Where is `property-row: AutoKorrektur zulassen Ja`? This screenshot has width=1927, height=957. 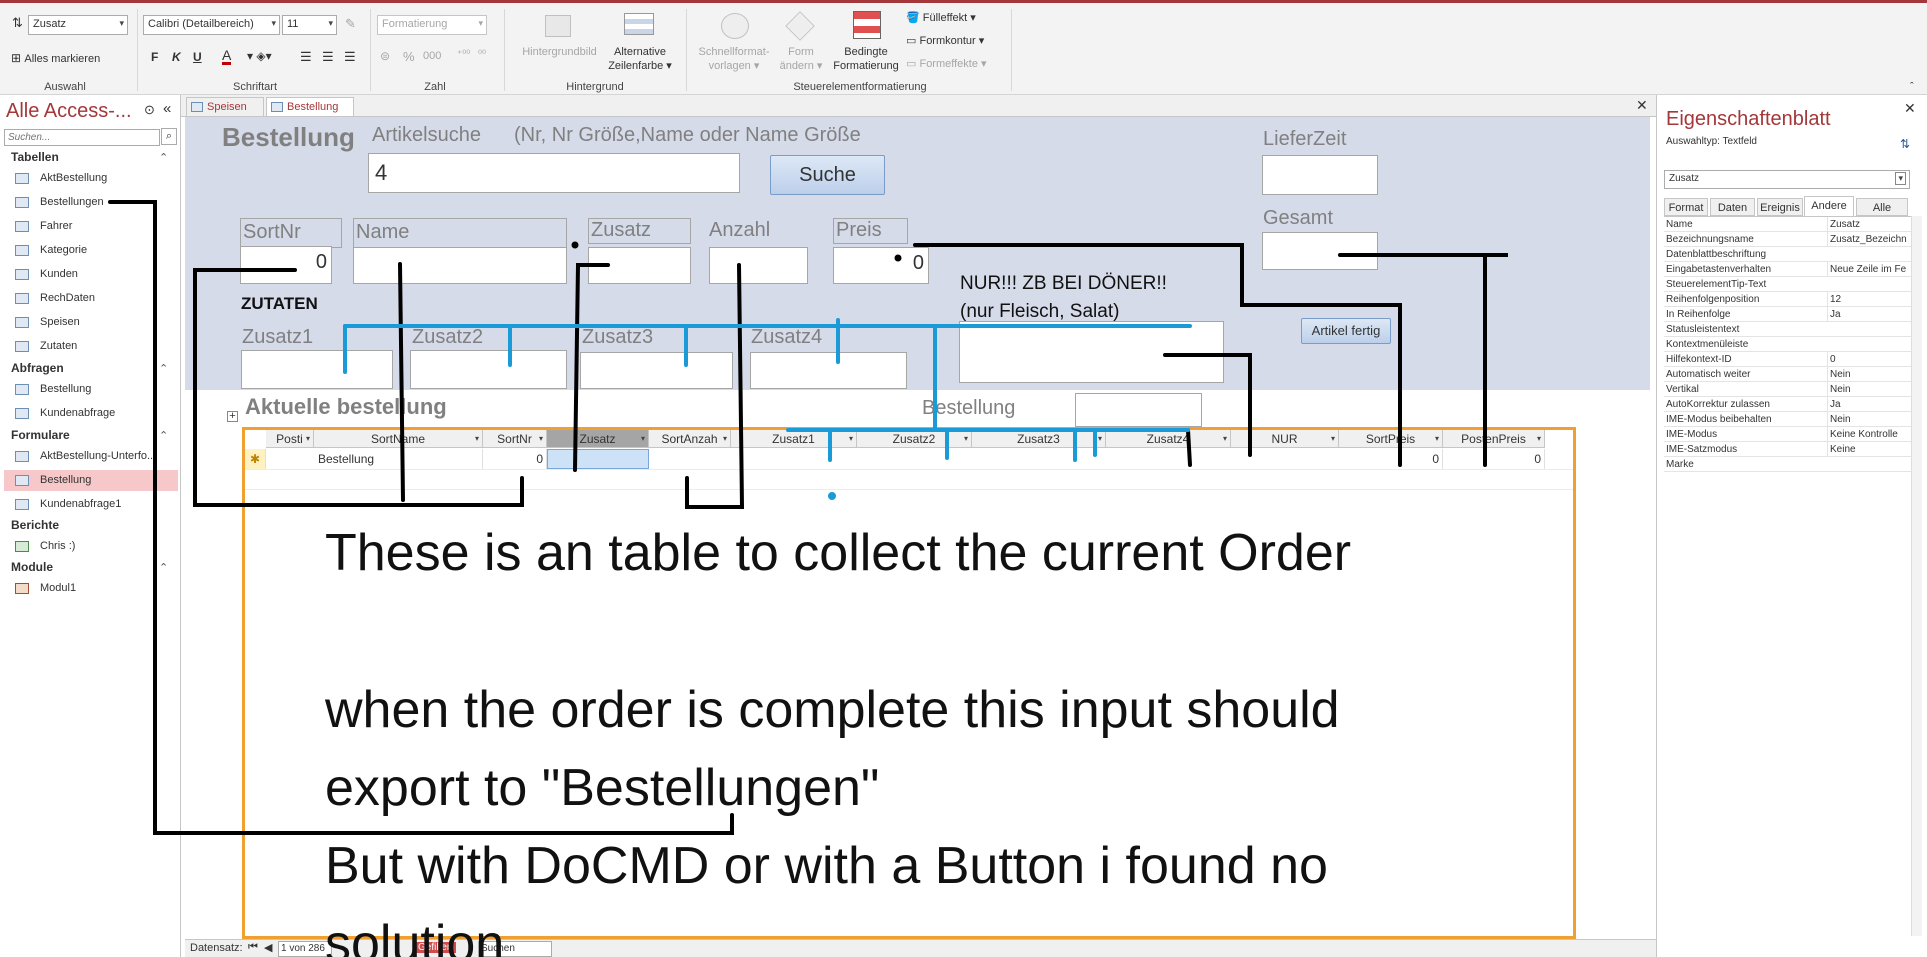
property-row: AutoKorrektur zulassen Ja is located at coordinates (1788, 404).